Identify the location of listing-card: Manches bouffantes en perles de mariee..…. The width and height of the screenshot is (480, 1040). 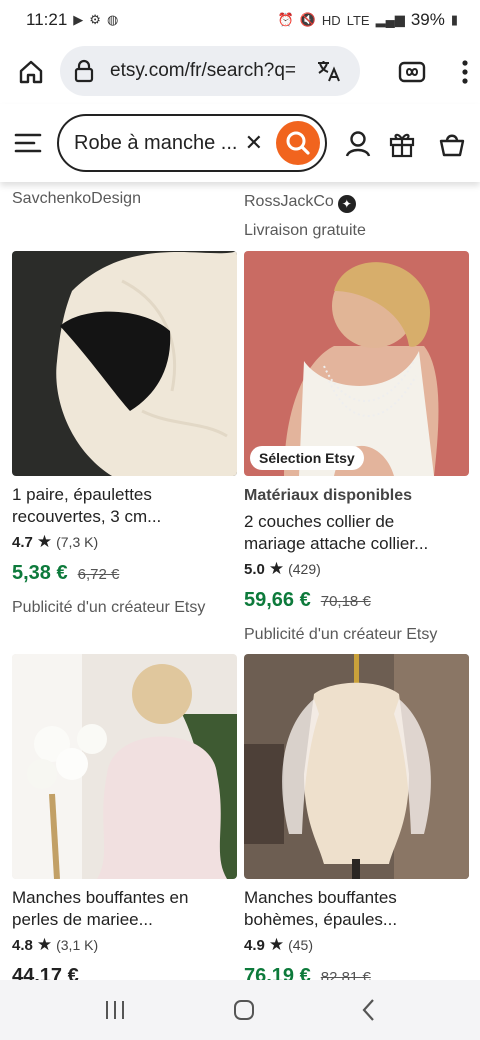
(124, 817).